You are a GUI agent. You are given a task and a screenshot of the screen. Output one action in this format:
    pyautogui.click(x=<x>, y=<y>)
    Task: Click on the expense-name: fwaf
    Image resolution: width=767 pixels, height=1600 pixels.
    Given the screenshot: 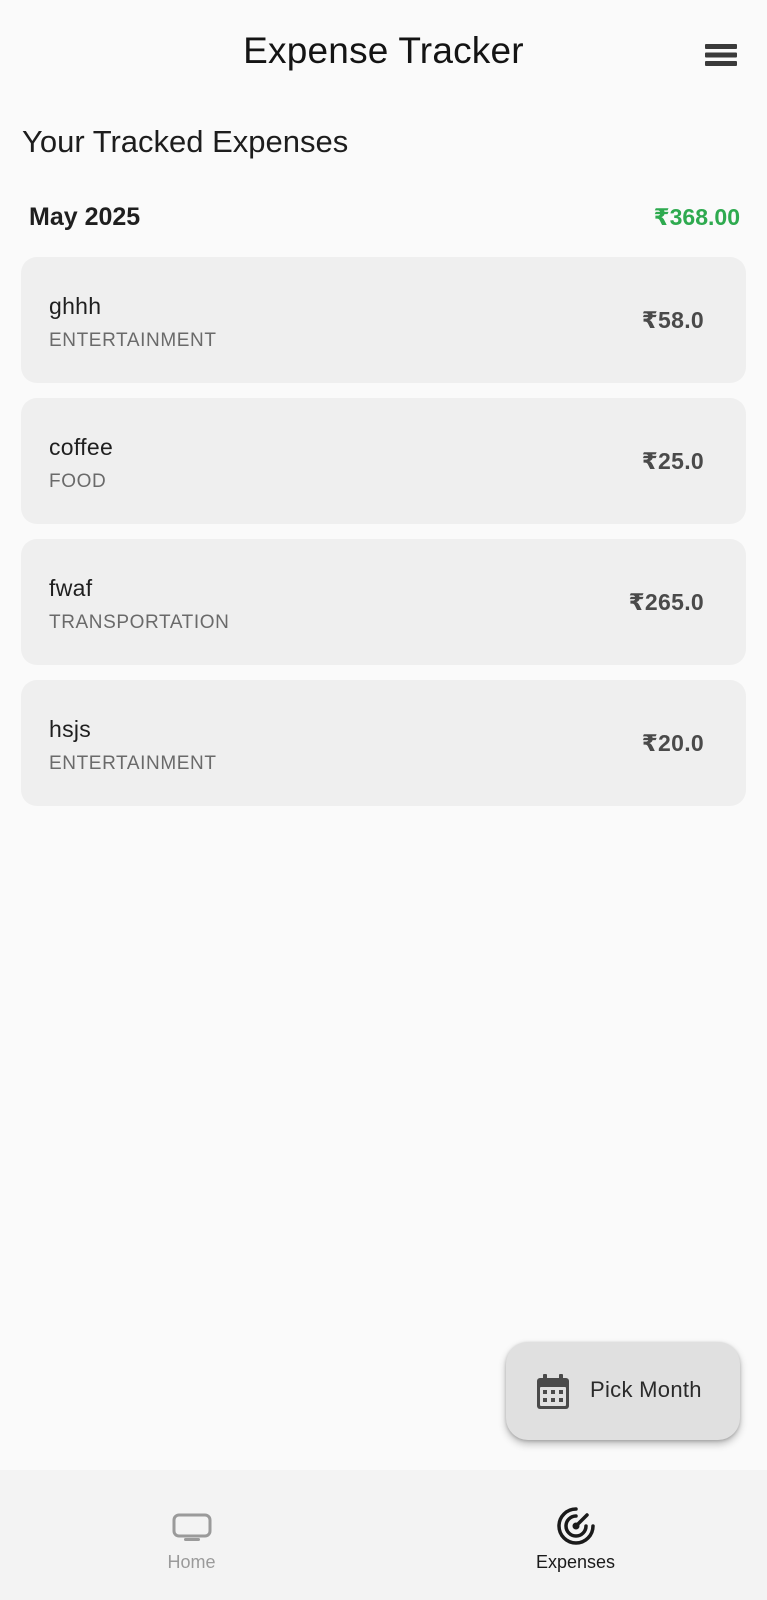 What is the action you would take?
    pyautogui.click(x=71, y=588)
    